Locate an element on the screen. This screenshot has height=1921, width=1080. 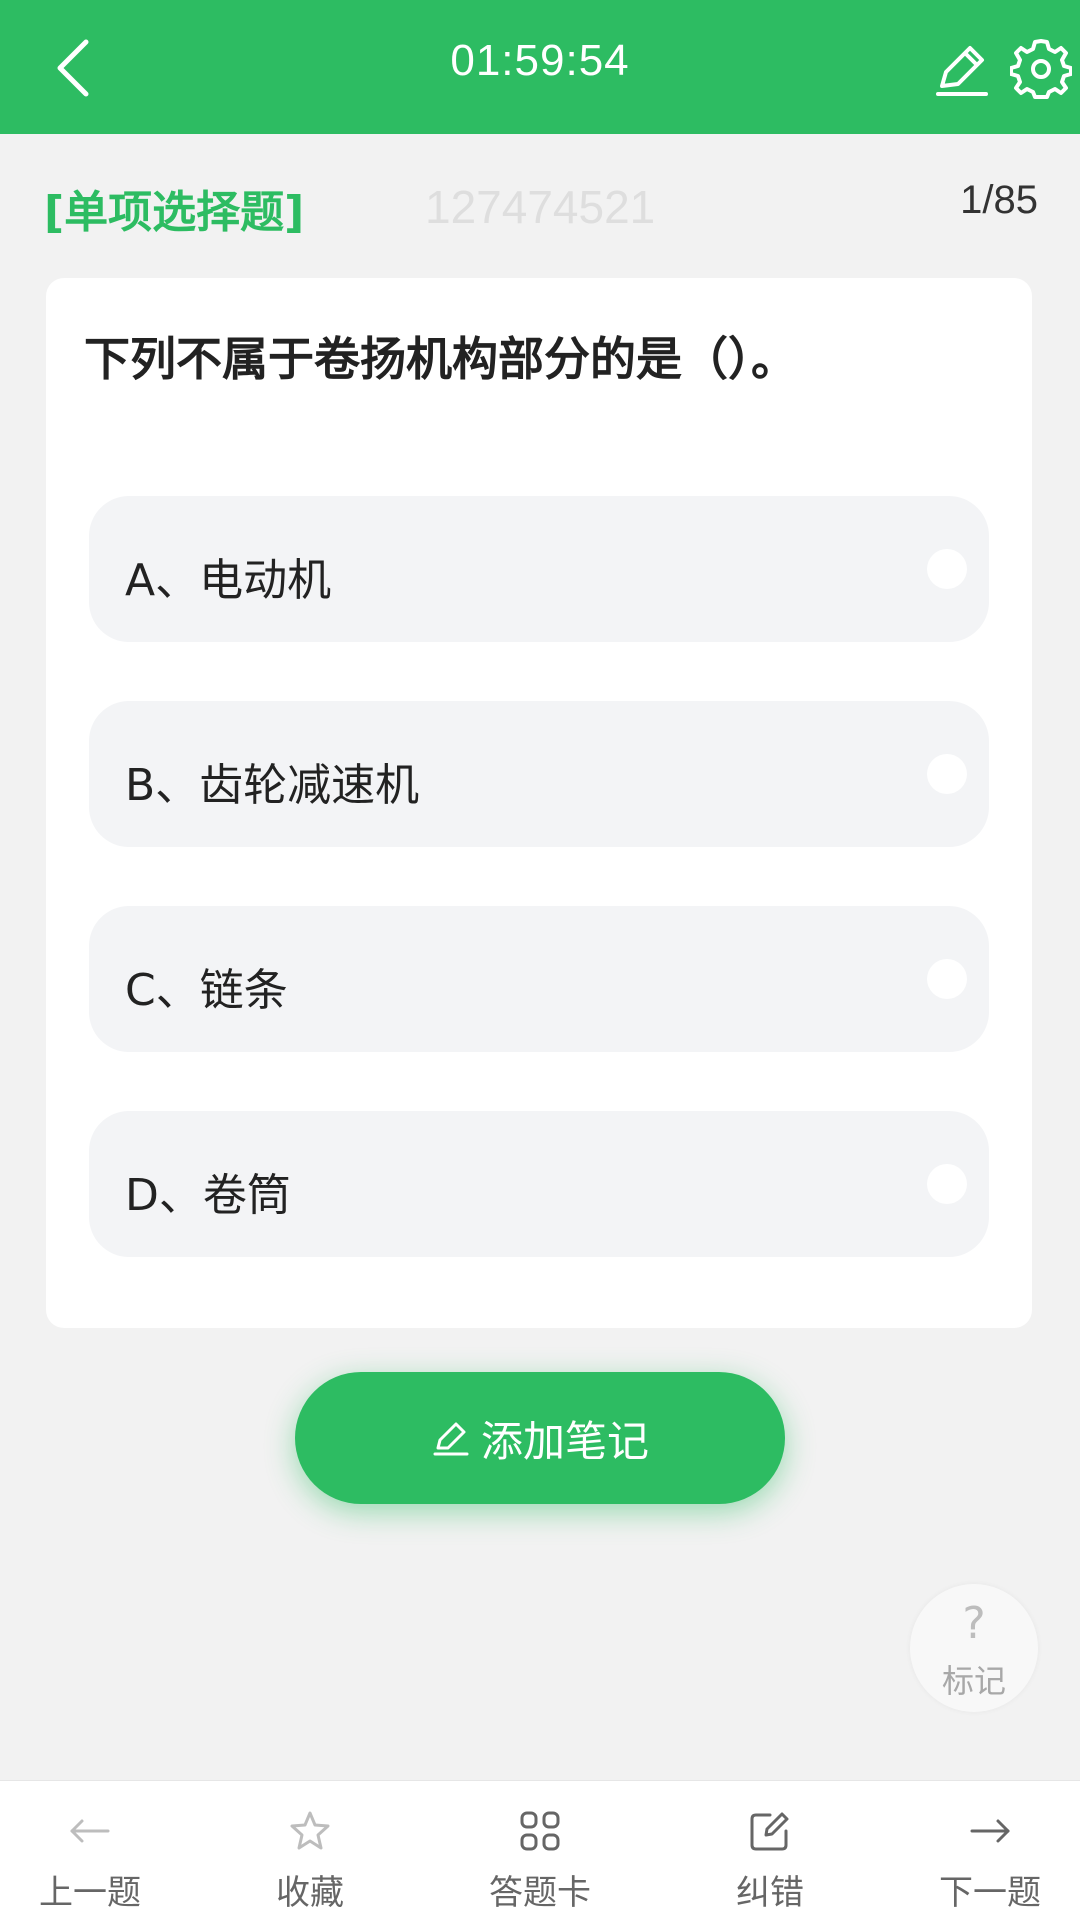
mark-question-button: ? 标记 is located at coordinates (974, 1648).